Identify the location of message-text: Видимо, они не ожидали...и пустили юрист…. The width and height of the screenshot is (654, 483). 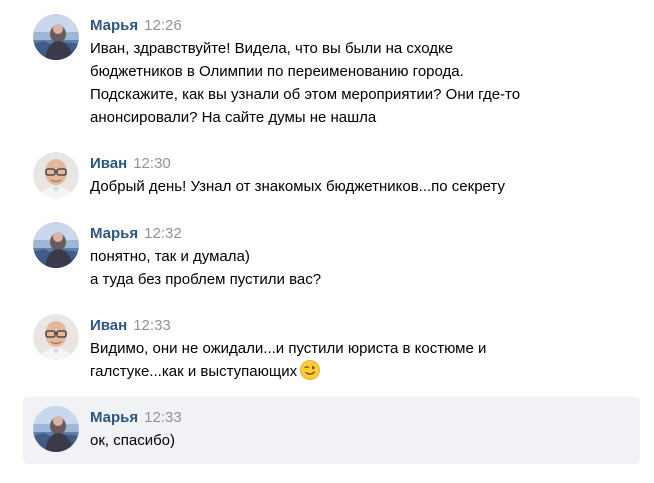
(360, 360).